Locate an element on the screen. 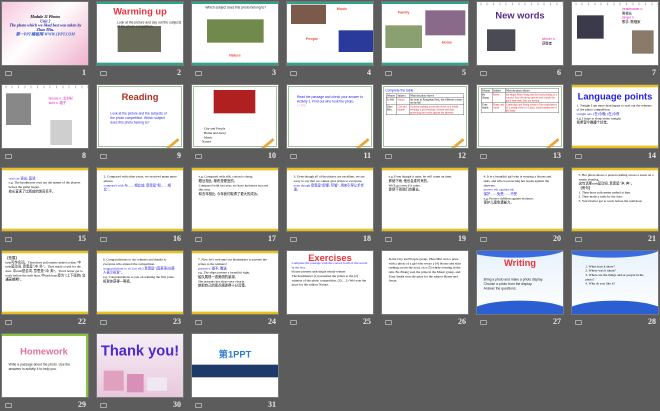  slide-thumbnail-8: blouse n. 女衬衫 skirt n. 裙子 8 is located at coordinates (45, 122).